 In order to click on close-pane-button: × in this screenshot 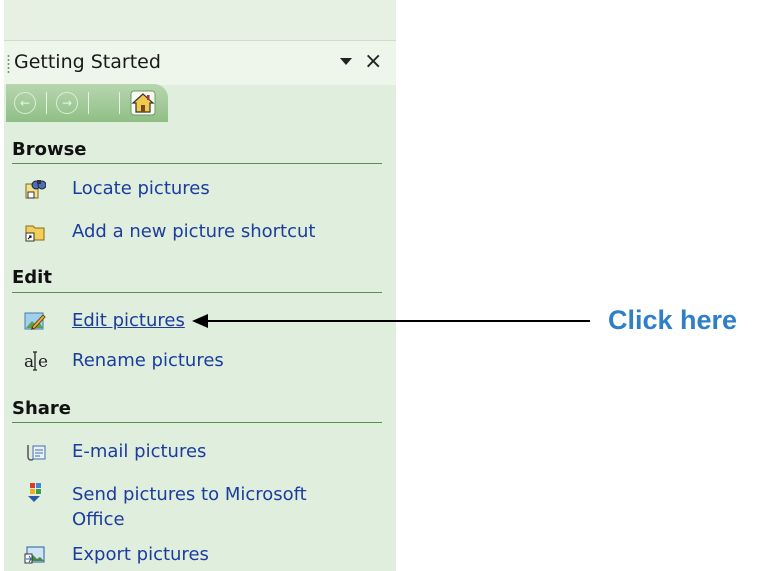, I will do `click(373, 62)`.